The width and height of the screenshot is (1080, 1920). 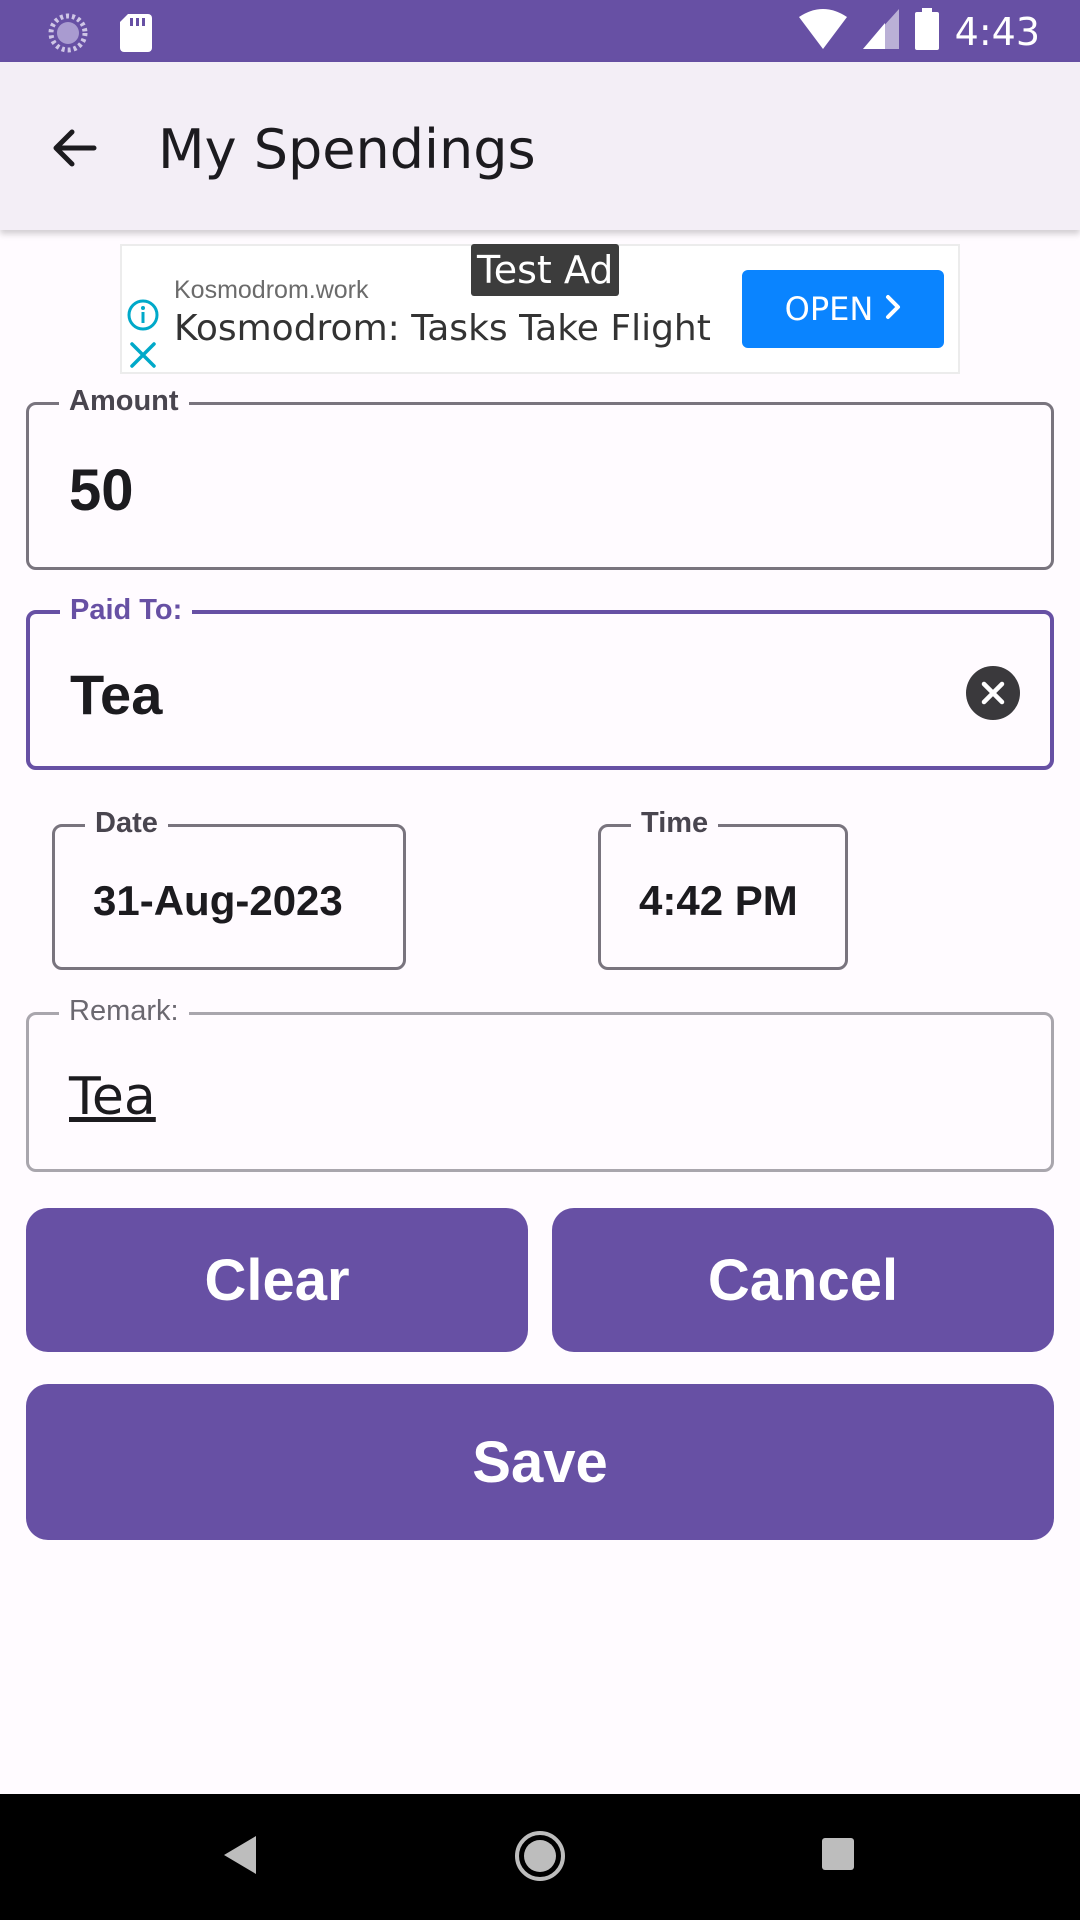 What do you see at coordinates (126, 610) in the screenshot?
I see `paid-to-label: Paid To:` at bounding box center [126, 610].